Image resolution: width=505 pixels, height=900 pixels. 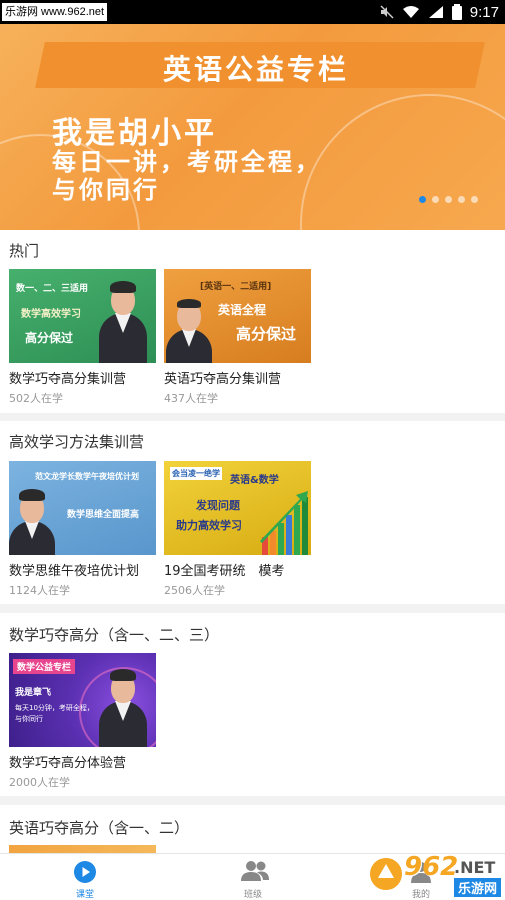 I want to click on course-title: 数学巧夺高分集训营, so click(x=68, y=379).